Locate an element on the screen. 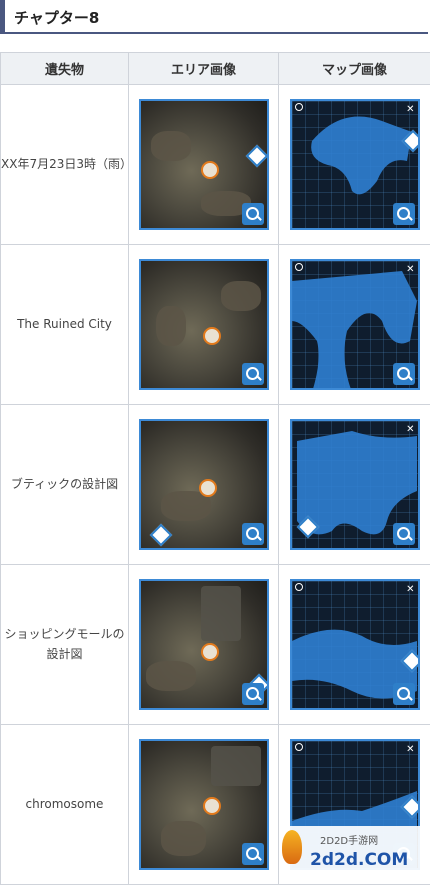 The height and width of the screenshot is (885, 430). watermark-logo: 2D2D手游网 2d2d.COM is located at coordinates (355, 854).